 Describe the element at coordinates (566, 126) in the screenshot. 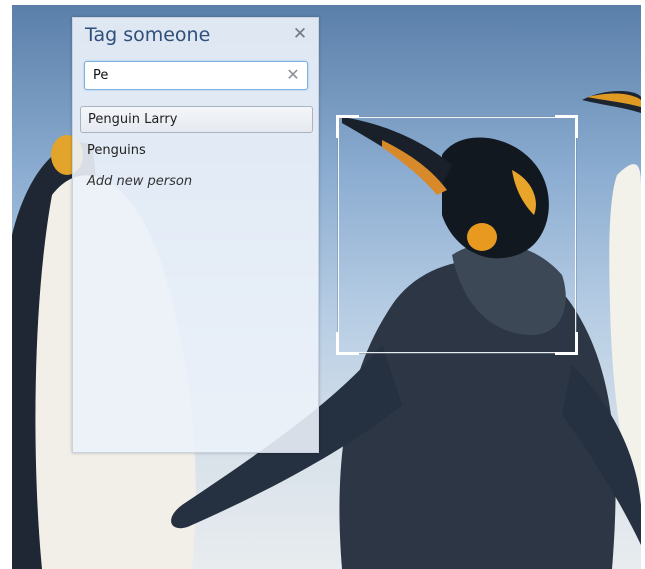

I see `resize-handle-top-right` at that location.